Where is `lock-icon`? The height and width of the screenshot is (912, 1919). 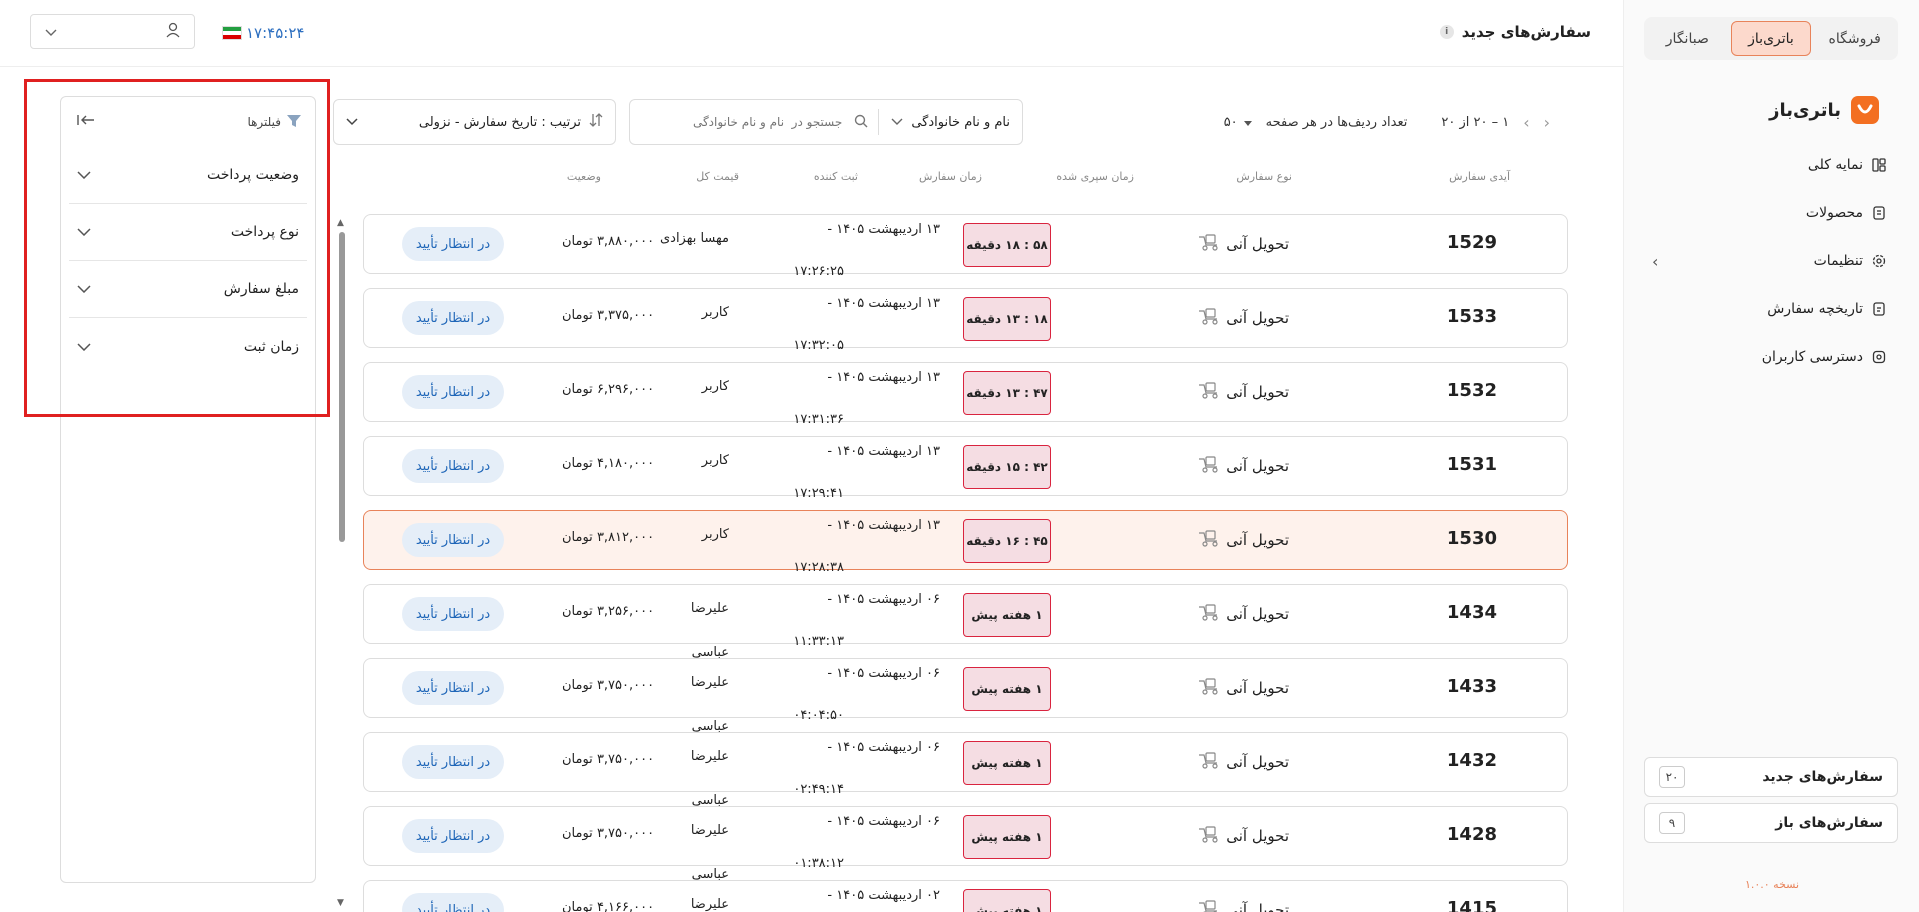
lock-icon is located at coordinates (1879, 357).